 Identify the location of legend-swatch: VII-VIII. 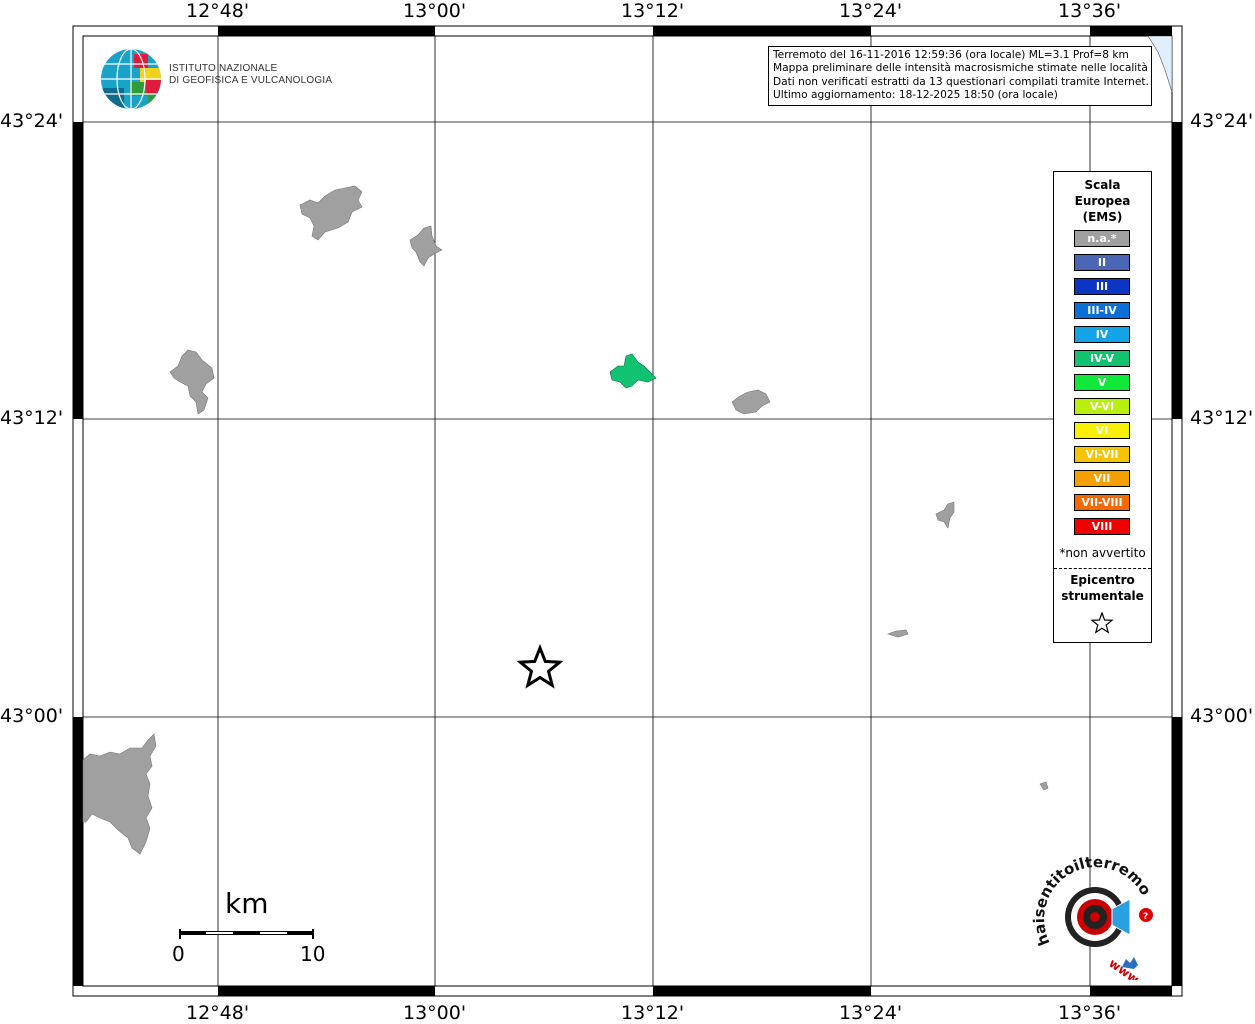
(1102, 502).